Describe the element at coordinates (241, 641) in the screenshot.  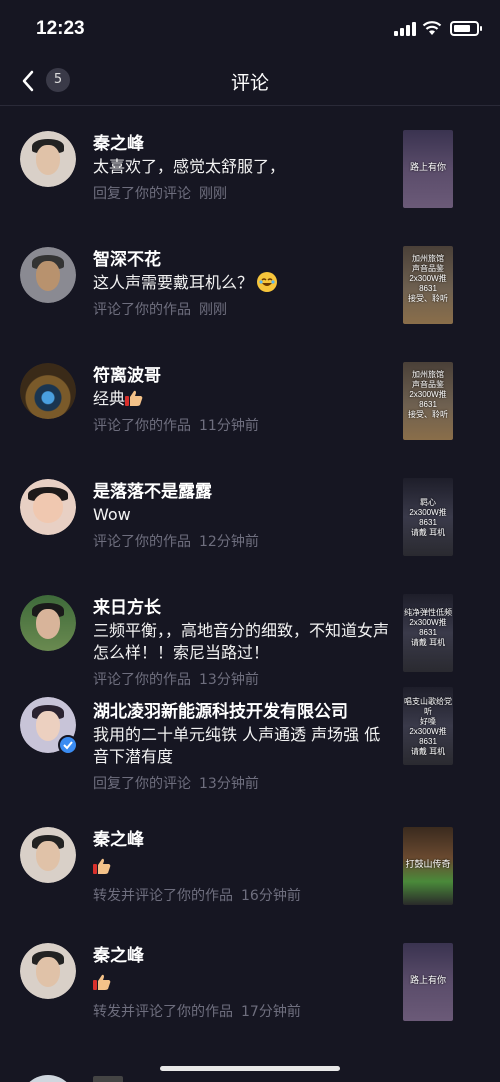
I see `comment-text: 三频平衡，，高地音分的细致，不知道女声怎么样！！索尼当路过！` at that location.